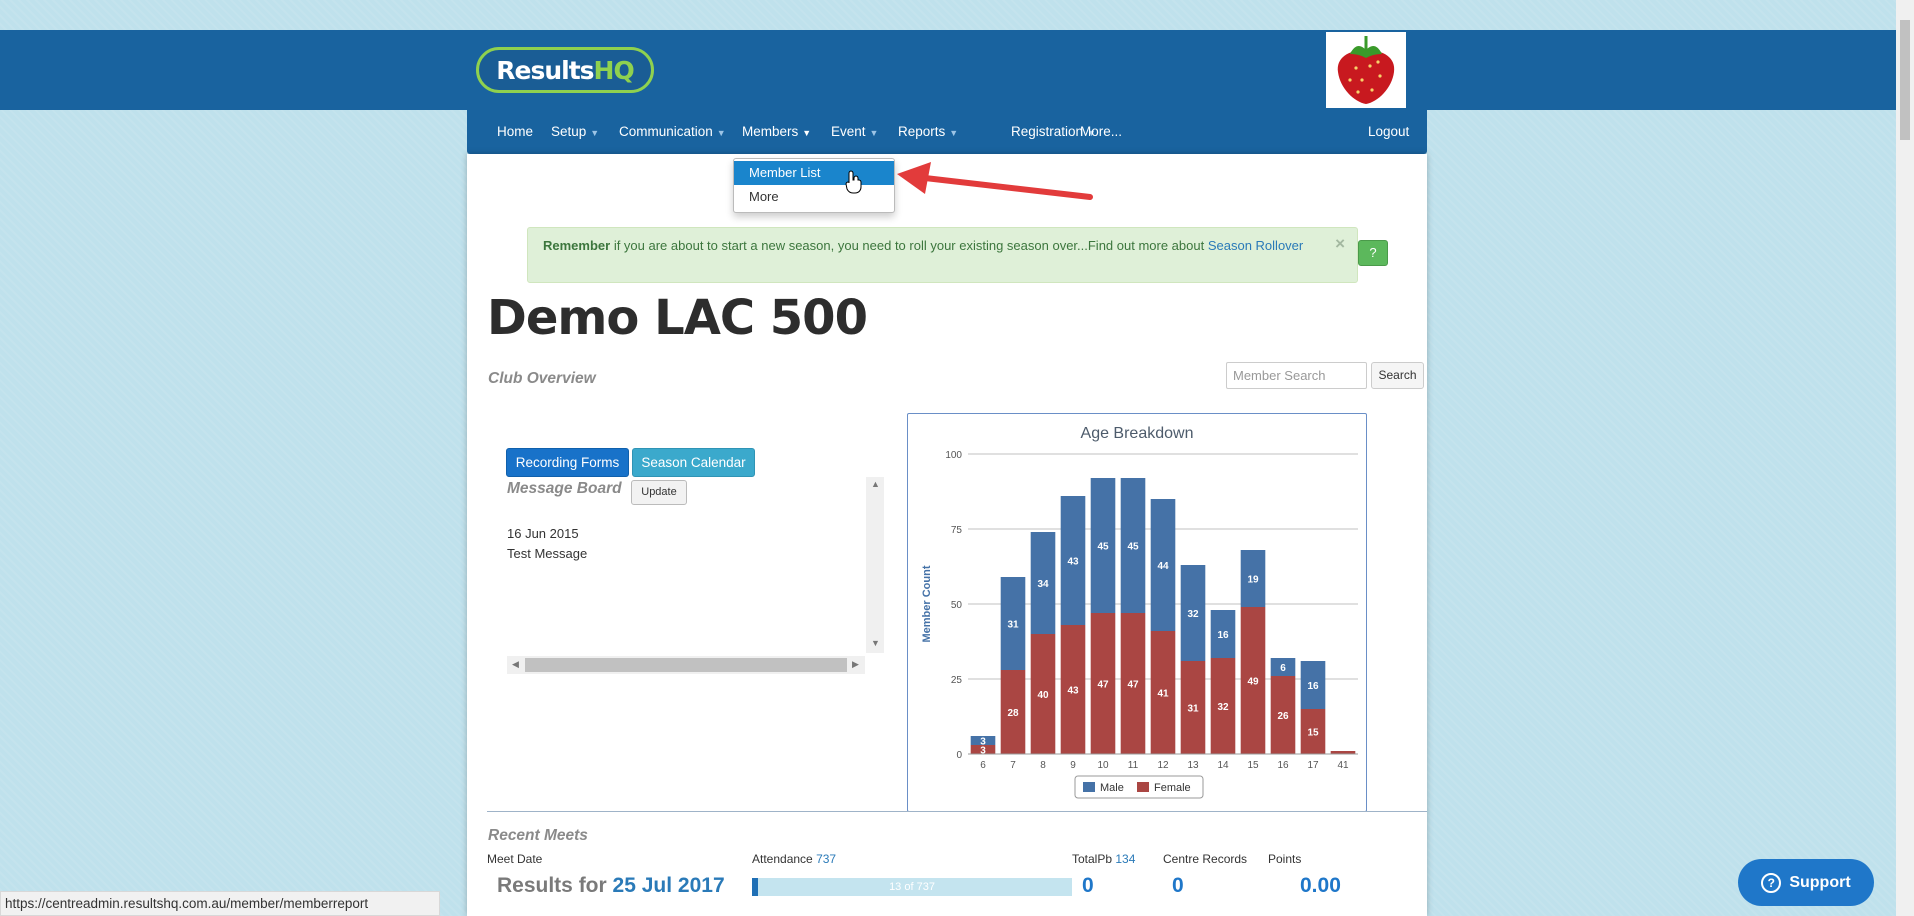 The height and width of the screenshot is (916, 1914). I want to click on nav-logout: Logout, so click(1388, 132).